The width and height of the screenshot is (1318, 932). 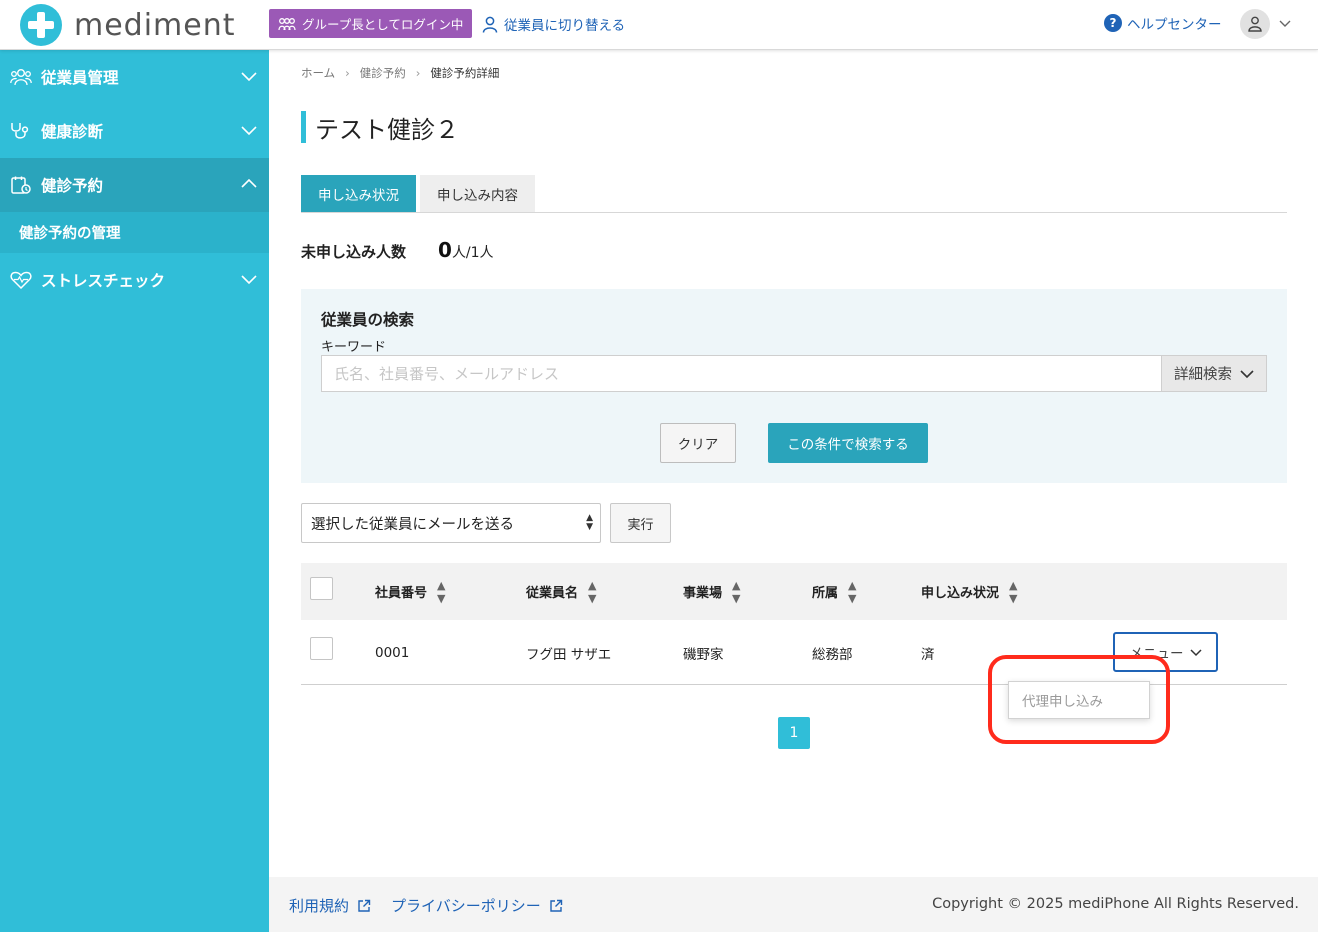 I want to click on people-icon, so click(x=21, y=77).